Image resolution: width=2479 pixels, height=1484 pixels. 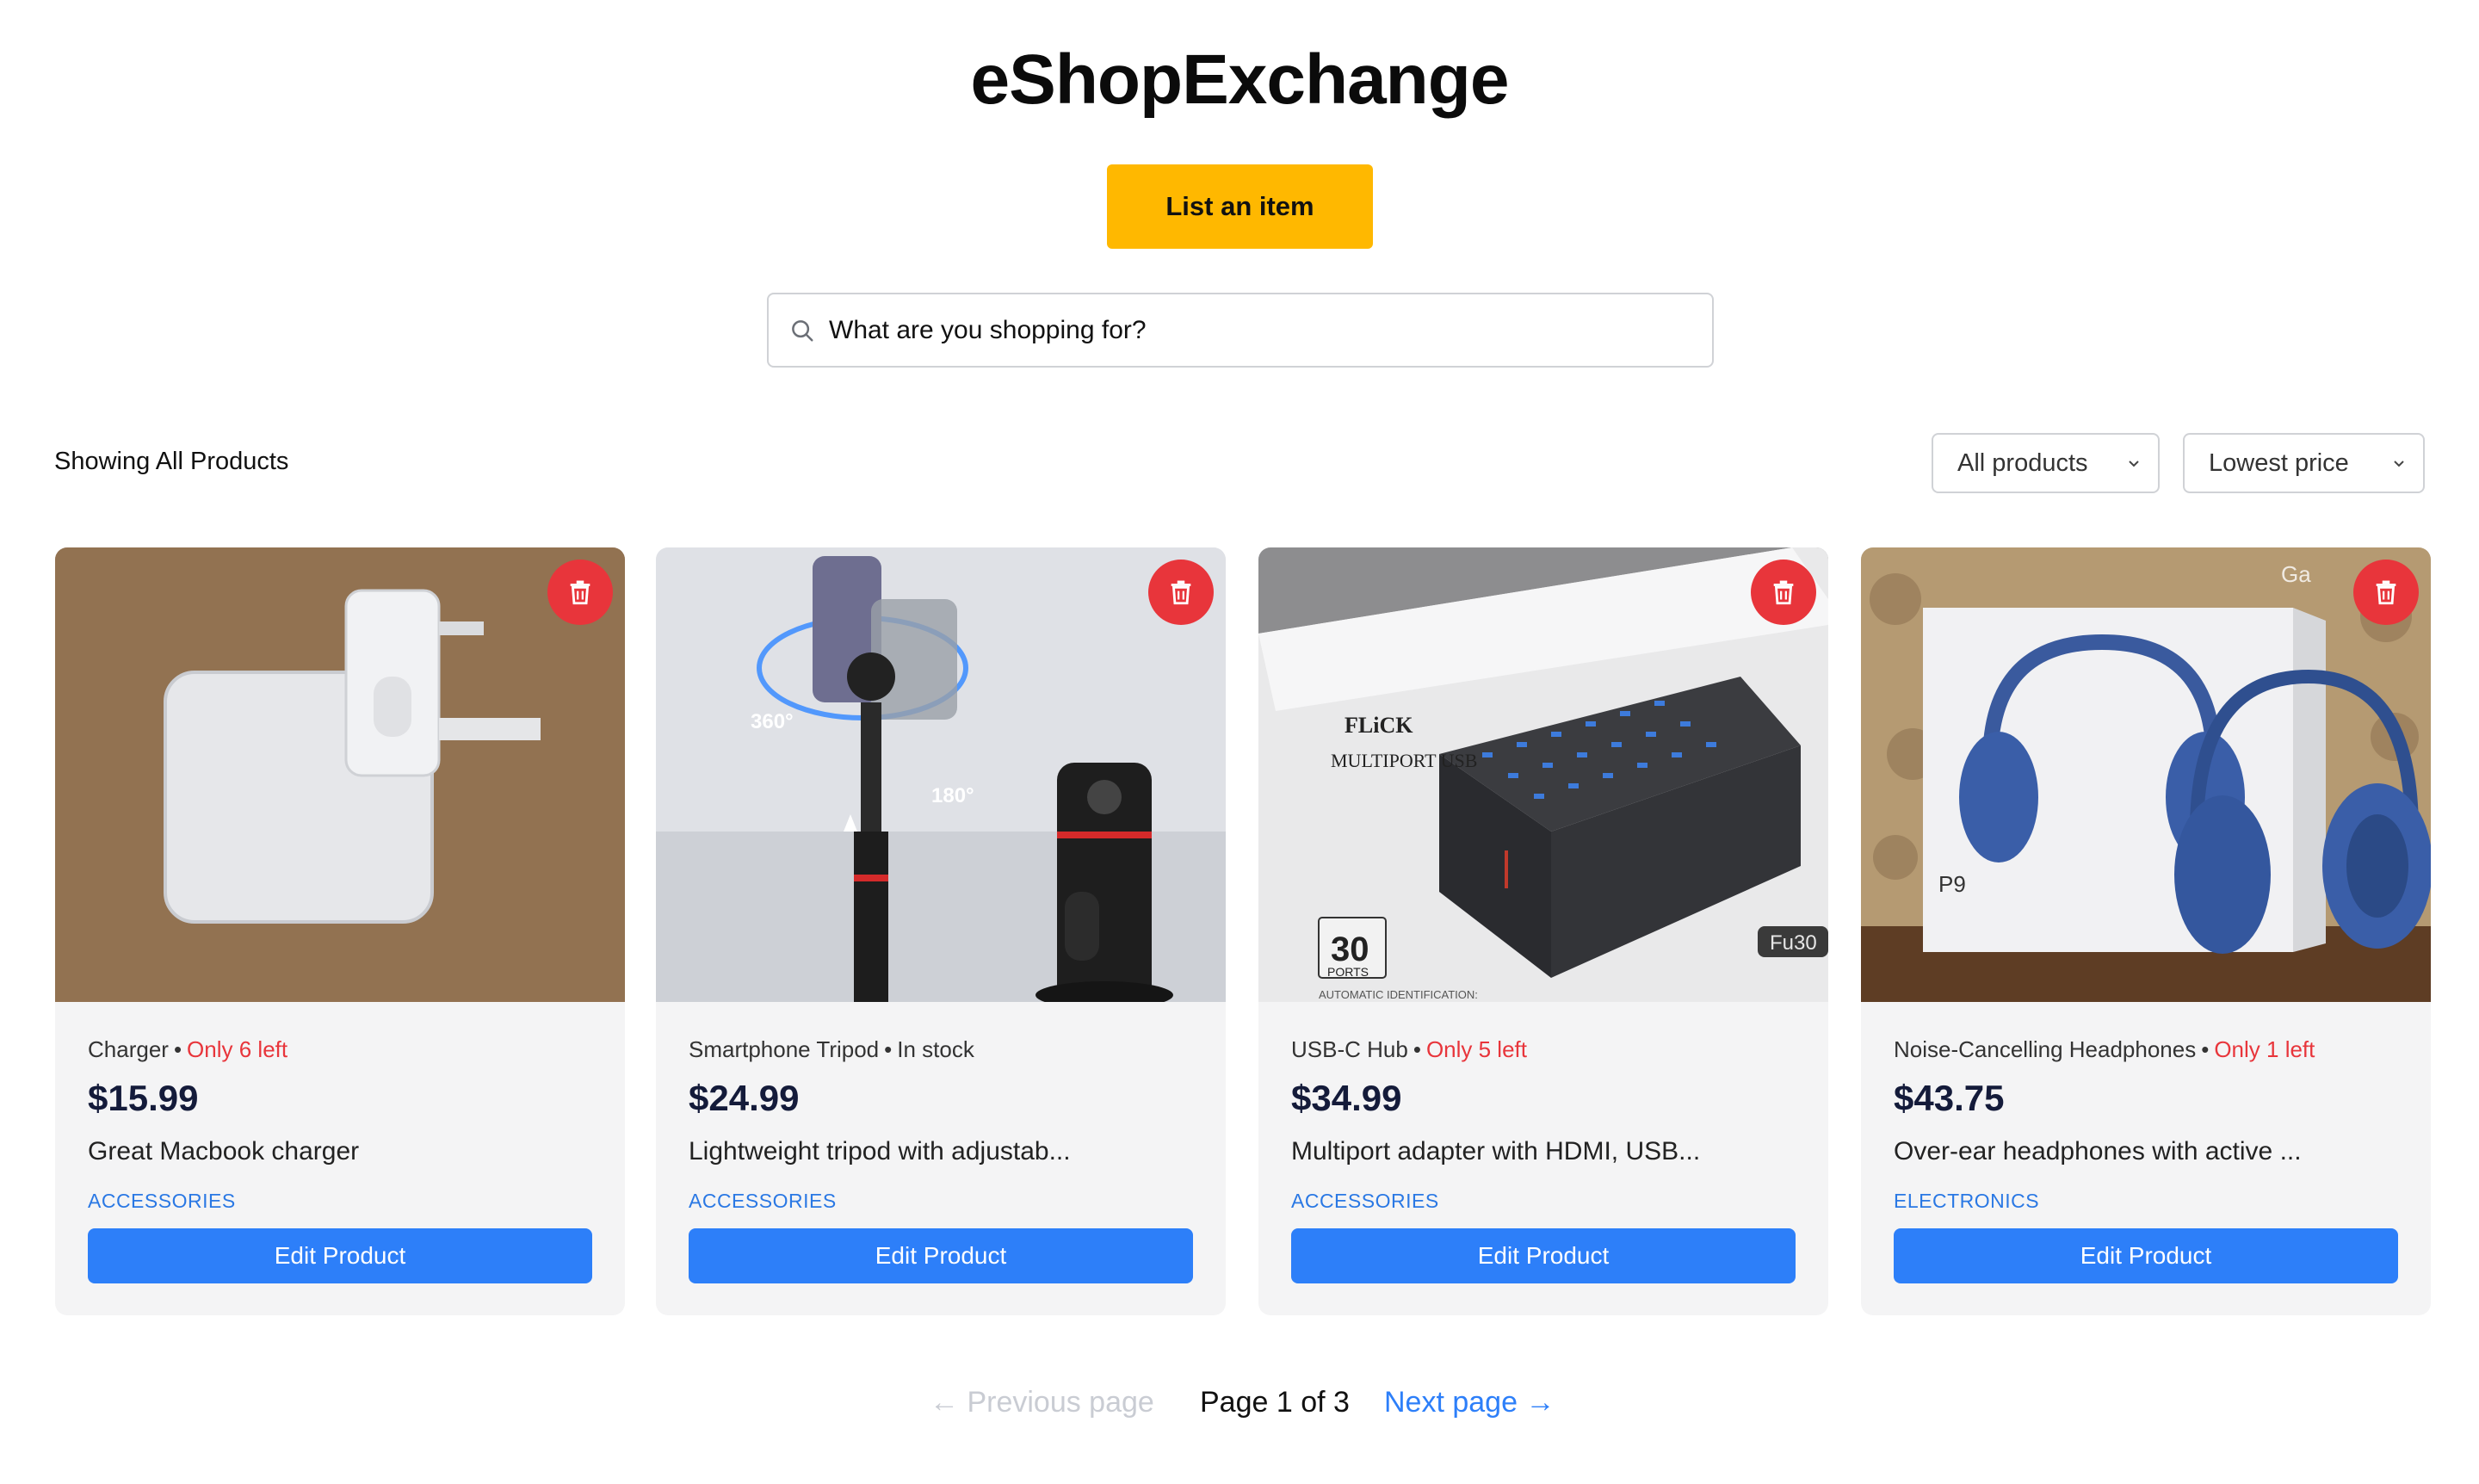 I want to click on product-meta: Charger • Only 6 left, so click(x=187, y=1049).